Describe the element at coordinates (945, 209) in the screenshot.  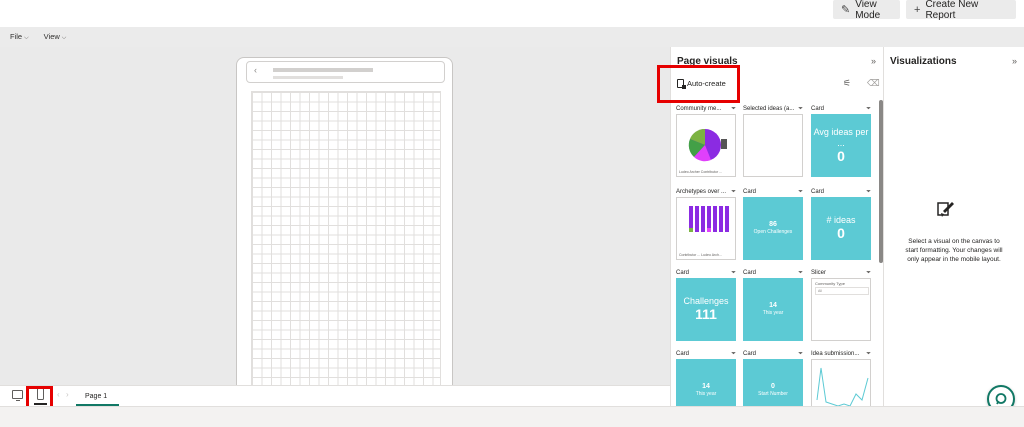
I see `format-paintbrush-icon` at that location.